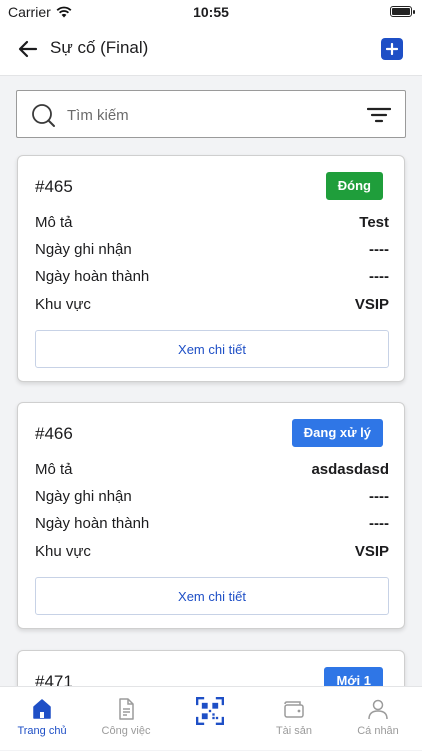 This screenshot has width=422, height=751. What do you see at coordinates (210, 711) in the screenshot?
I see `qr-code-icon` at bounding box center [210, 711].